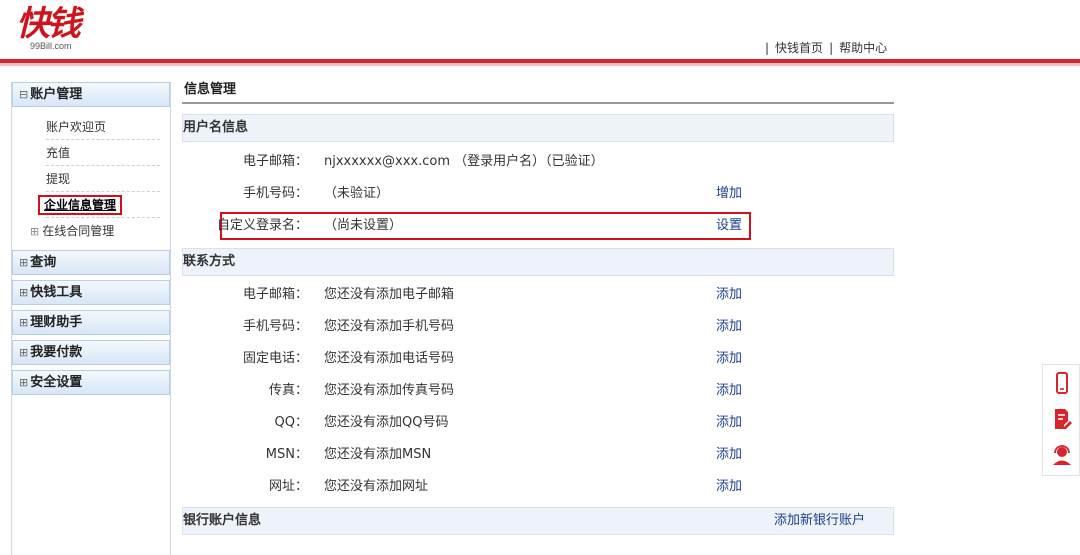  What do you see at coordinates (538, 455) in the screenshot?
I see `contact-row: MSN： 您还没有添加MSN 添加` at bounding box center [538, 455].